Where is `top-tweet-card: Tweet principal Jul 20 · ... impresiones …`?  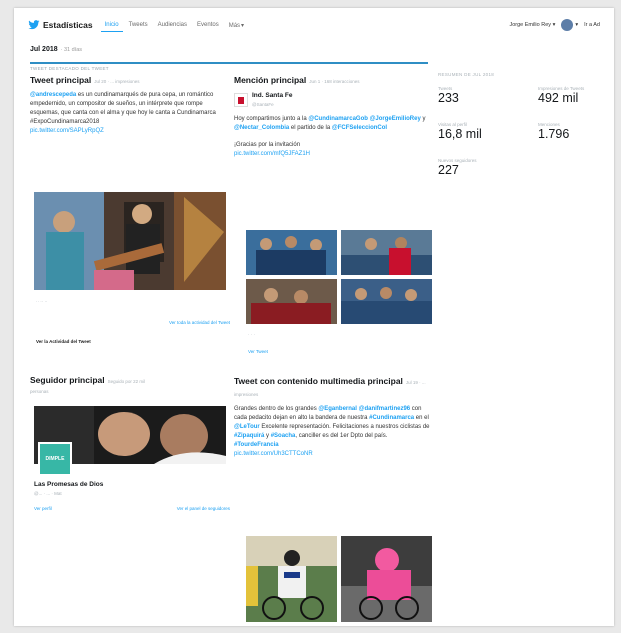
top-tweet-card: Tweet principal Jul 20 · ... impresiones … is located at coordinates (130, 106).